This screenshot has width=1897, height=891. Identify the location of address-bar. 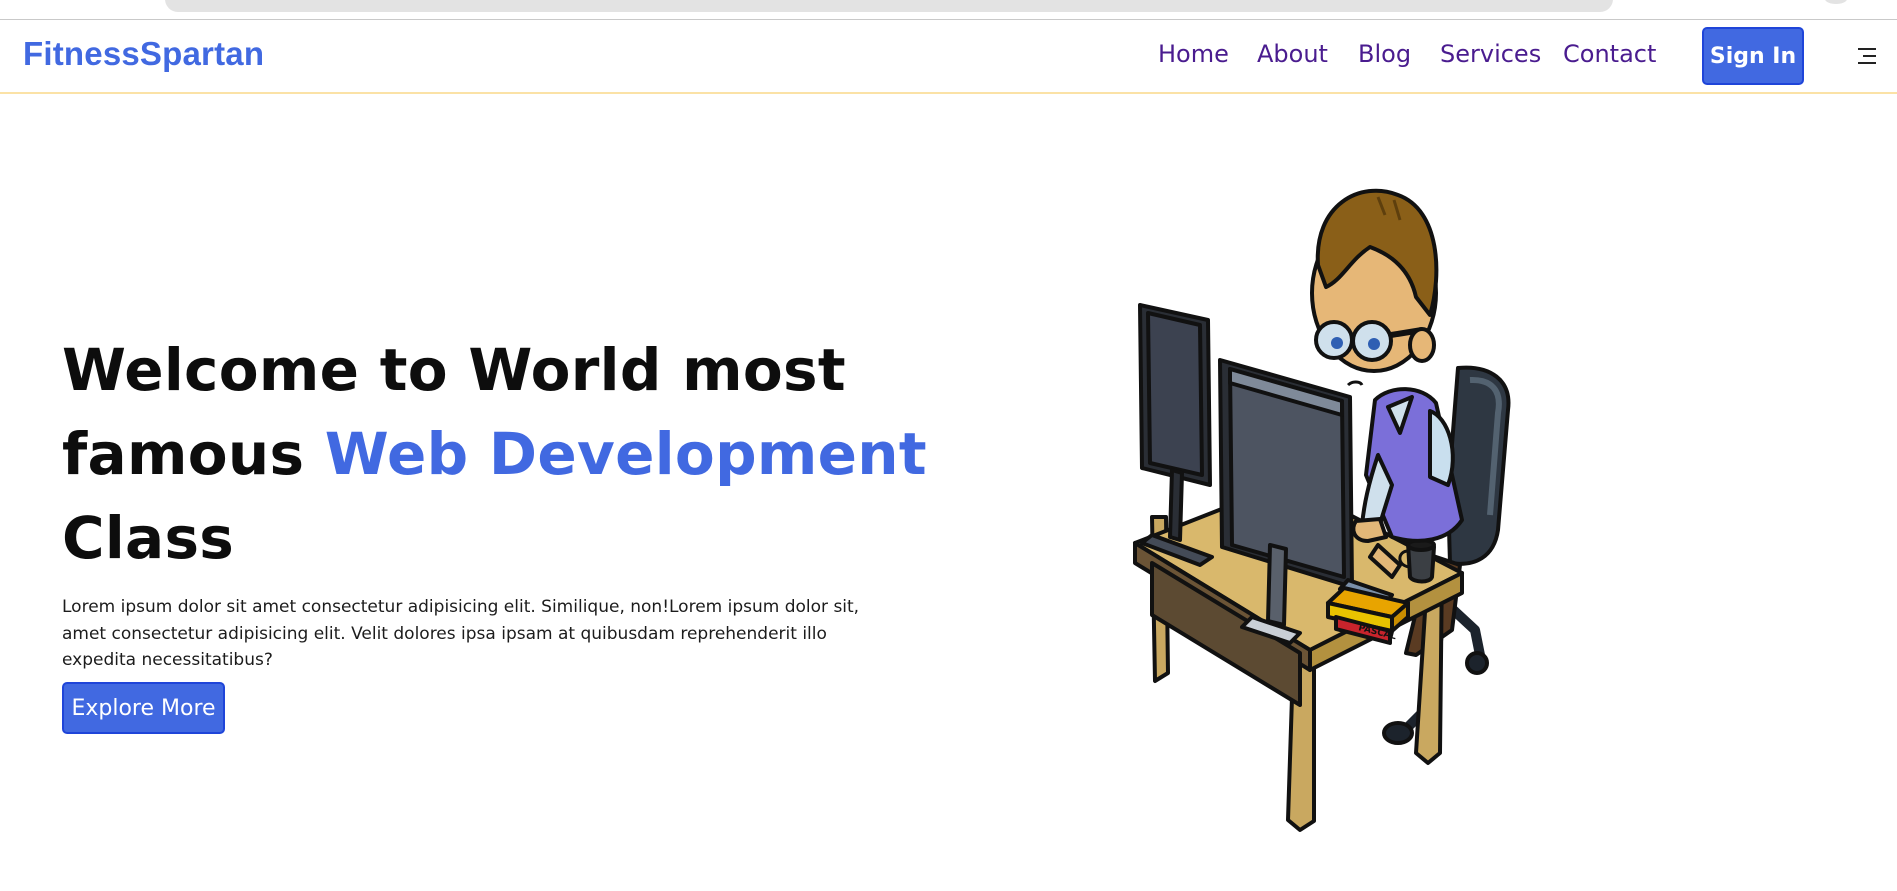
(889, 6).